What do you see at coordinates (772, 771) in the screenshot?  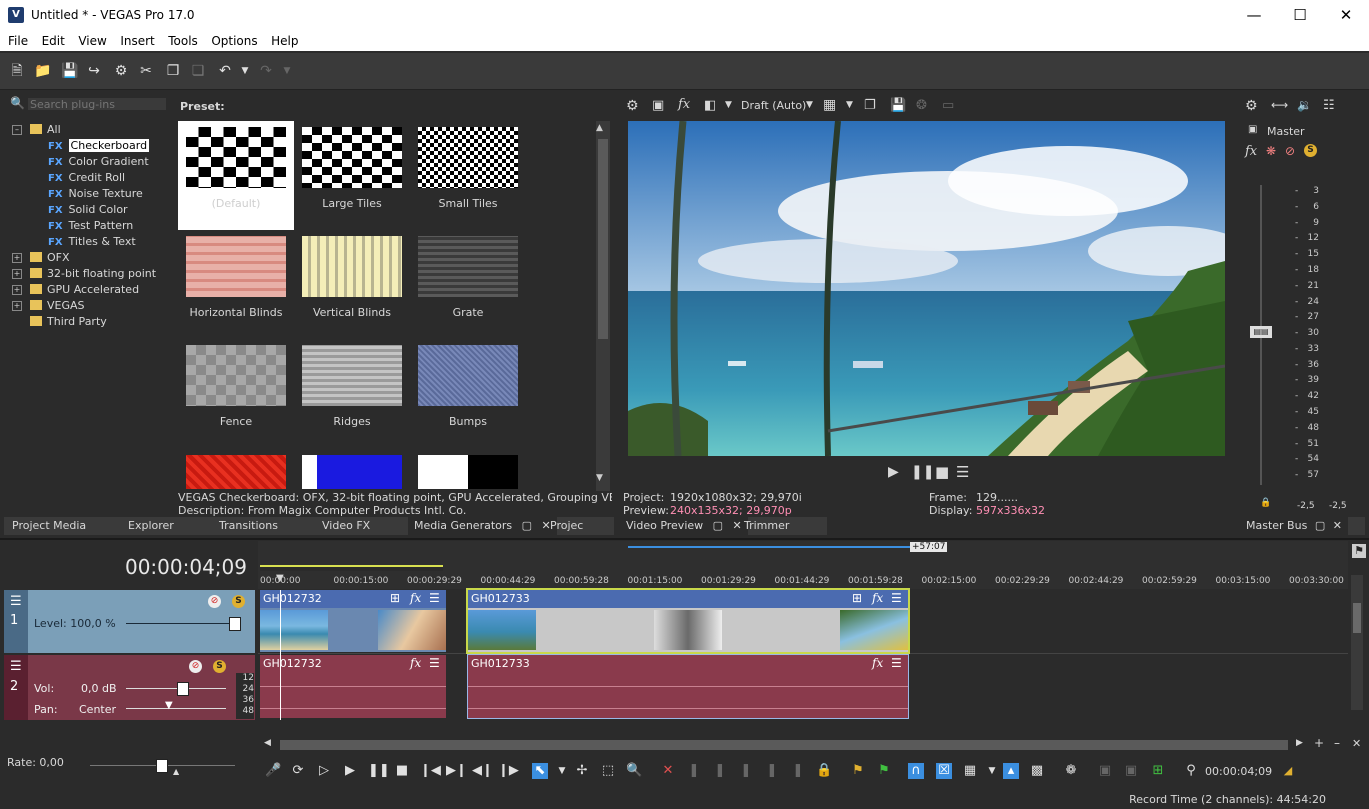 I see `split-icon: ❚` at bounding box center [772, 771].